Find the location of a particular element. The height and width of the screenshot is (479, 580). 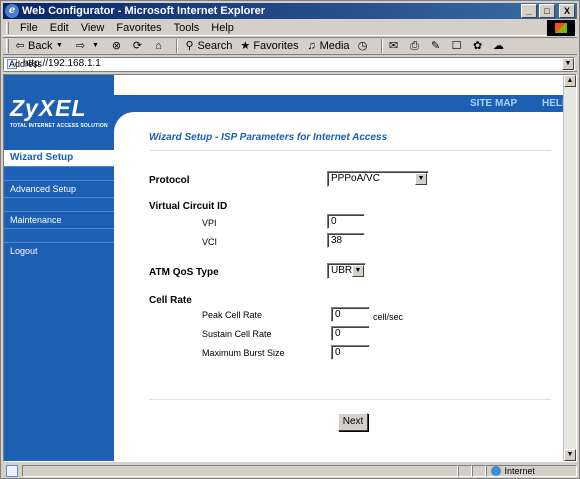

windows-logo-icon is located at coordinates (561, 28).